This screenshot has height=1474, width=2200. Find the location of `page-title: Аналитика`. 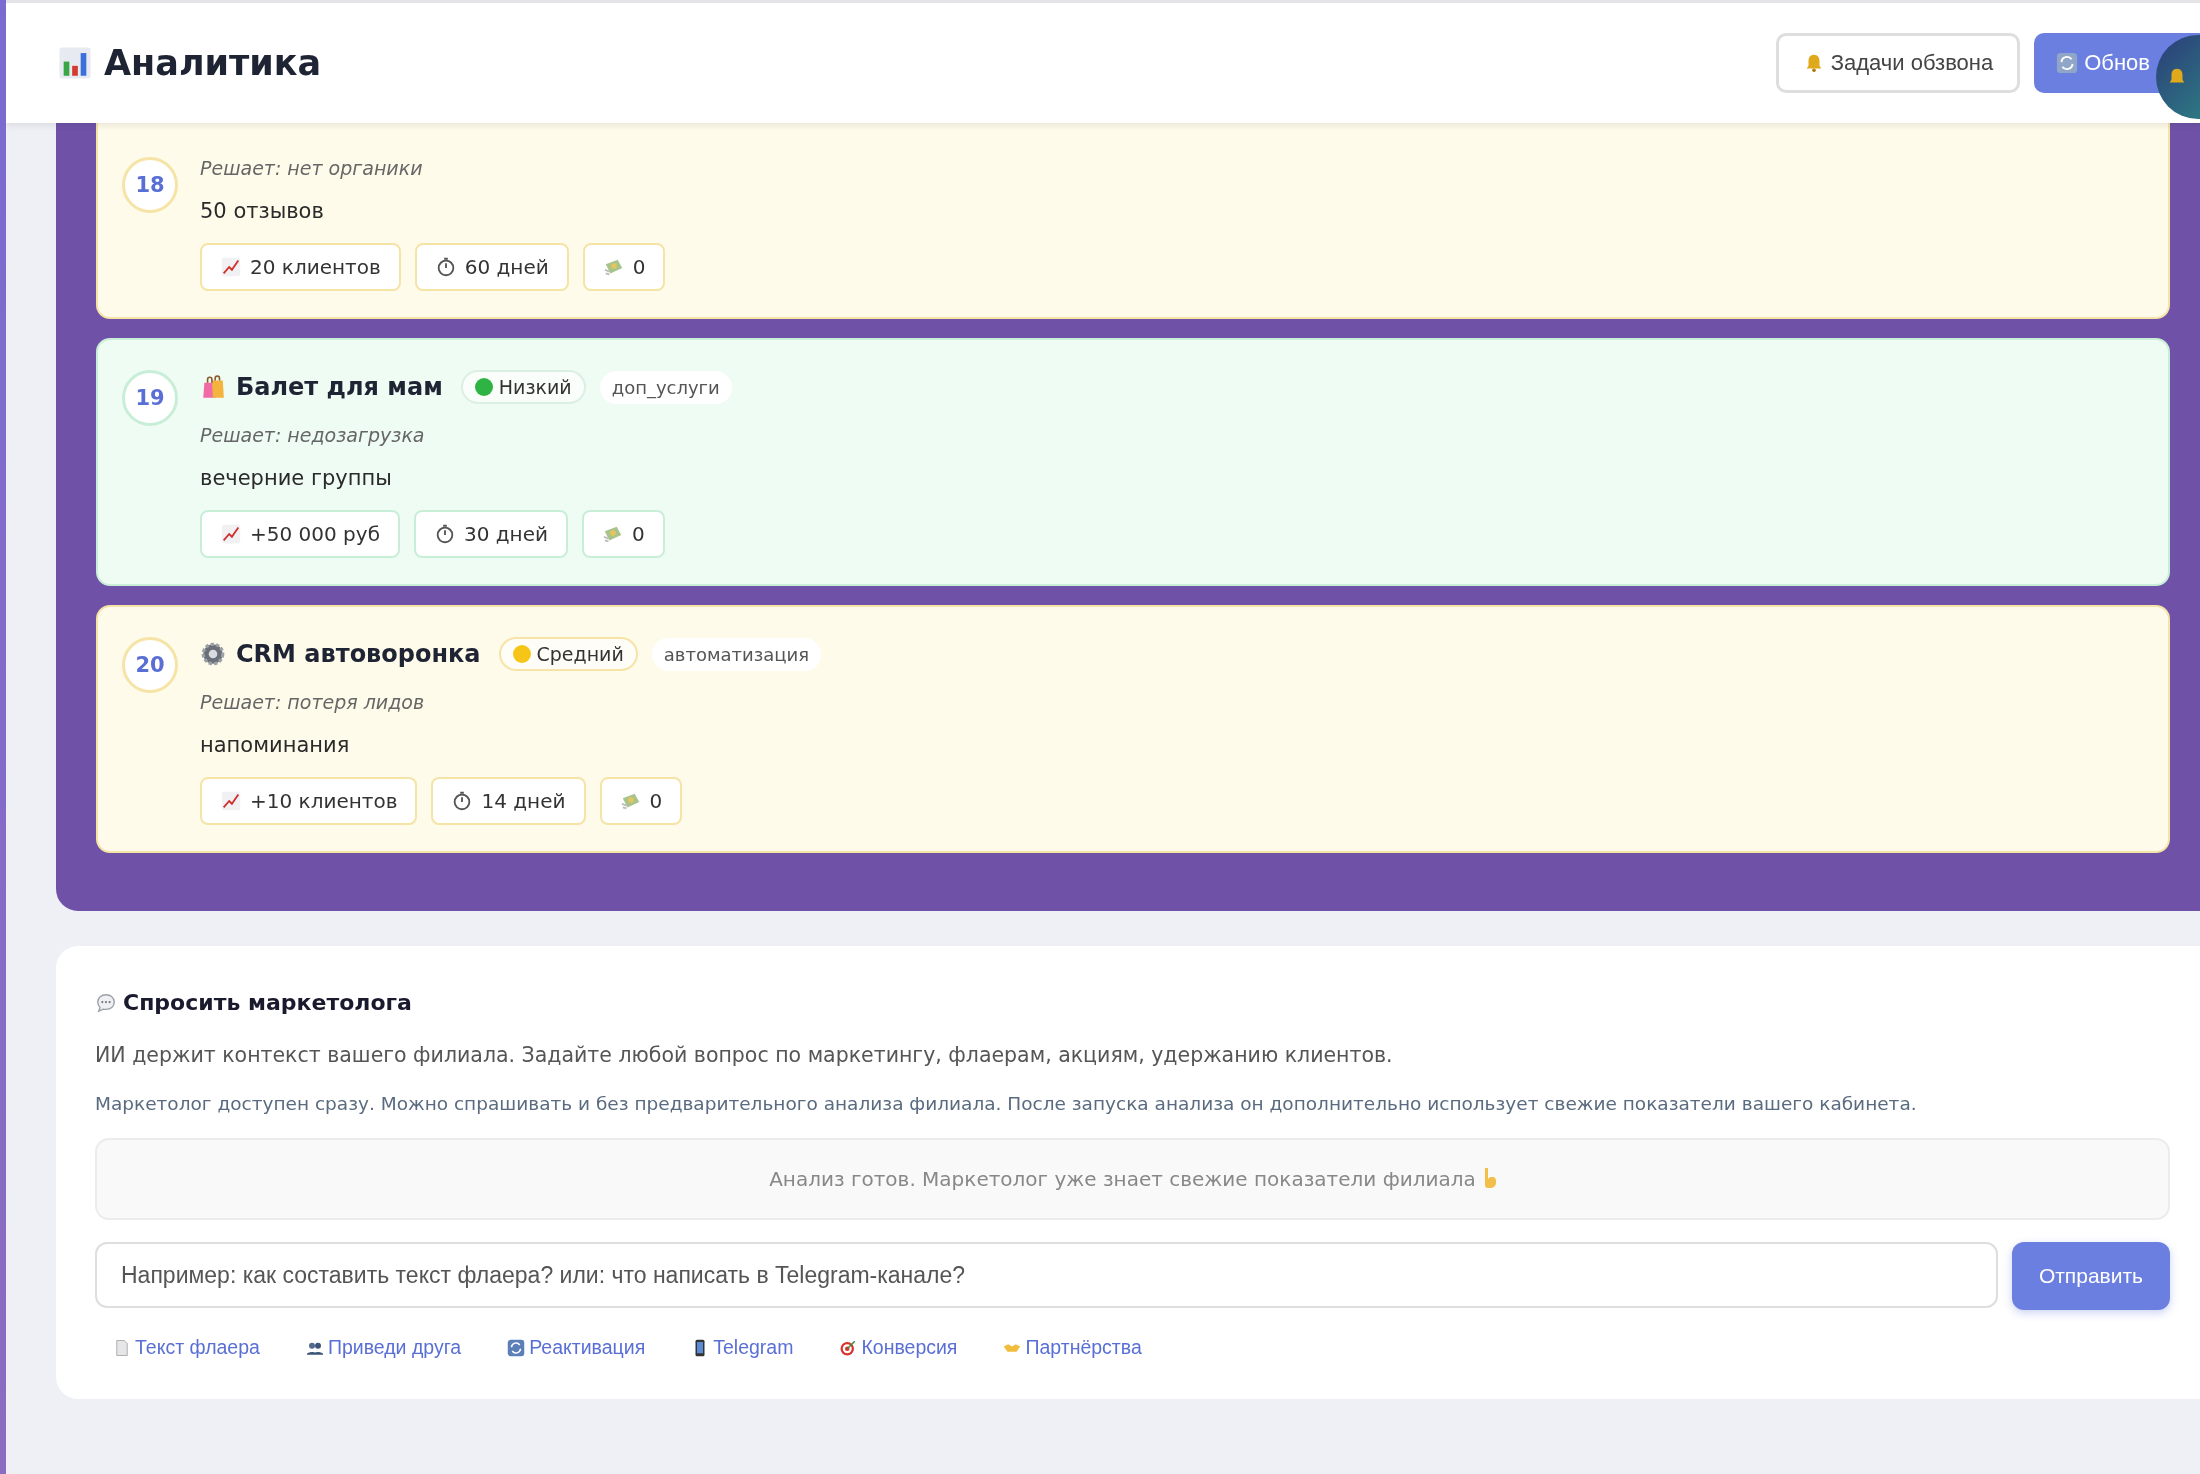

page-title: Аналитика is located at coordinates (213, 63).